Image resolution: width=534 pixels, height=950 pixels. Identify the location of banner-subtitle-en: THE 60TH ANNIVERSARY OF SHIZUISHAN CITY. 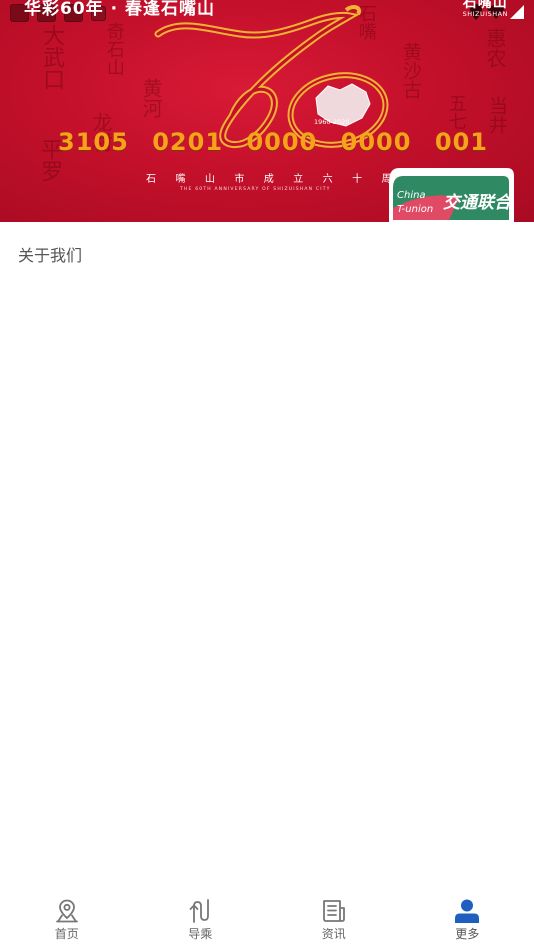
(255, 189).